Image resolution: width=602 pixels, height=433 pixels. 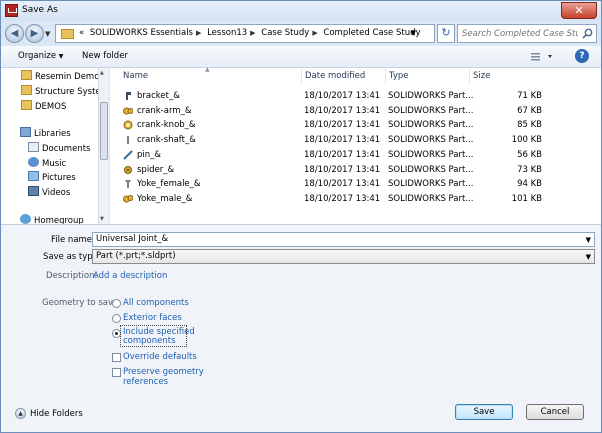 I want to click on music-icon, so click(x=33, y=162).